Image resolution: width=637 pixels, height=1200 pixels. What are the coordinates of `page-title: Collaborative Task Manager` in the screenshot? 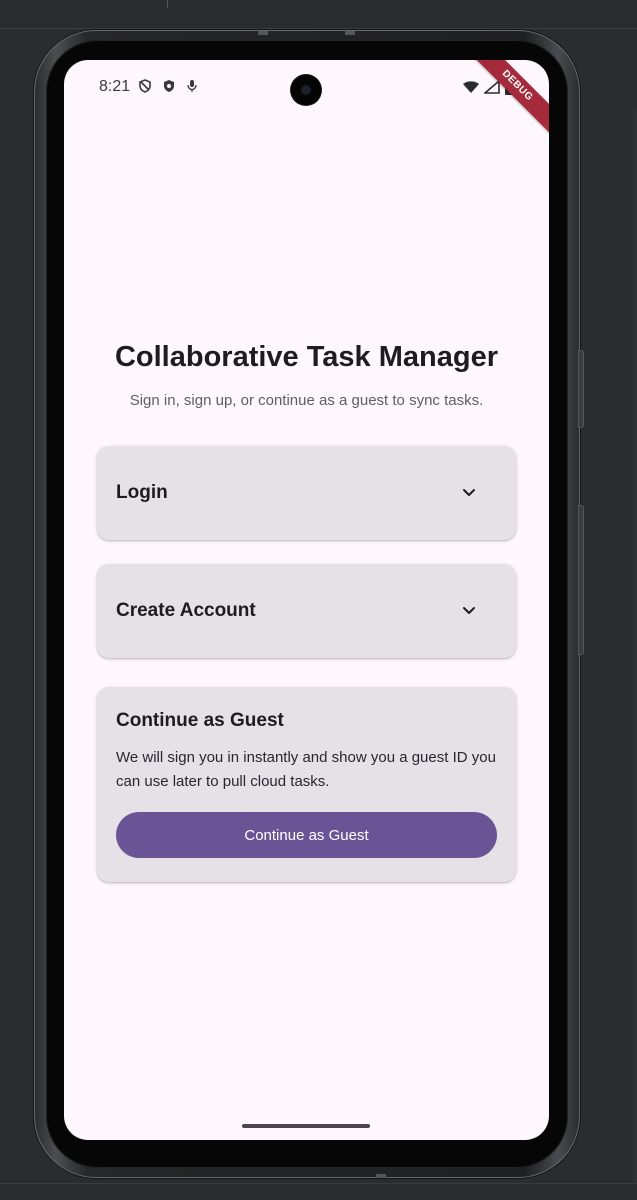 It's located at (306, 357).